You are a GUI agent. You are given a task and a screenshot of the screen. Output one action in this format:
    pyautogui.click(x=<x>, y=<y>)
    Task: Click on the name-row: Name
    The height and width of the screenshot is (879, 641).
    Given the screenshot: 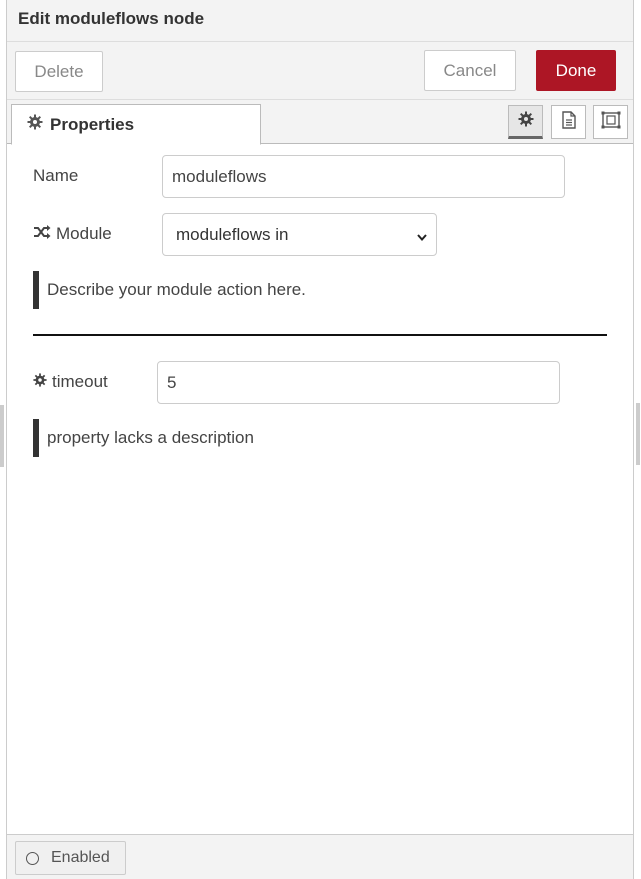 What is the action you would take?
    pyautogui.click(x=55, y=176)
    